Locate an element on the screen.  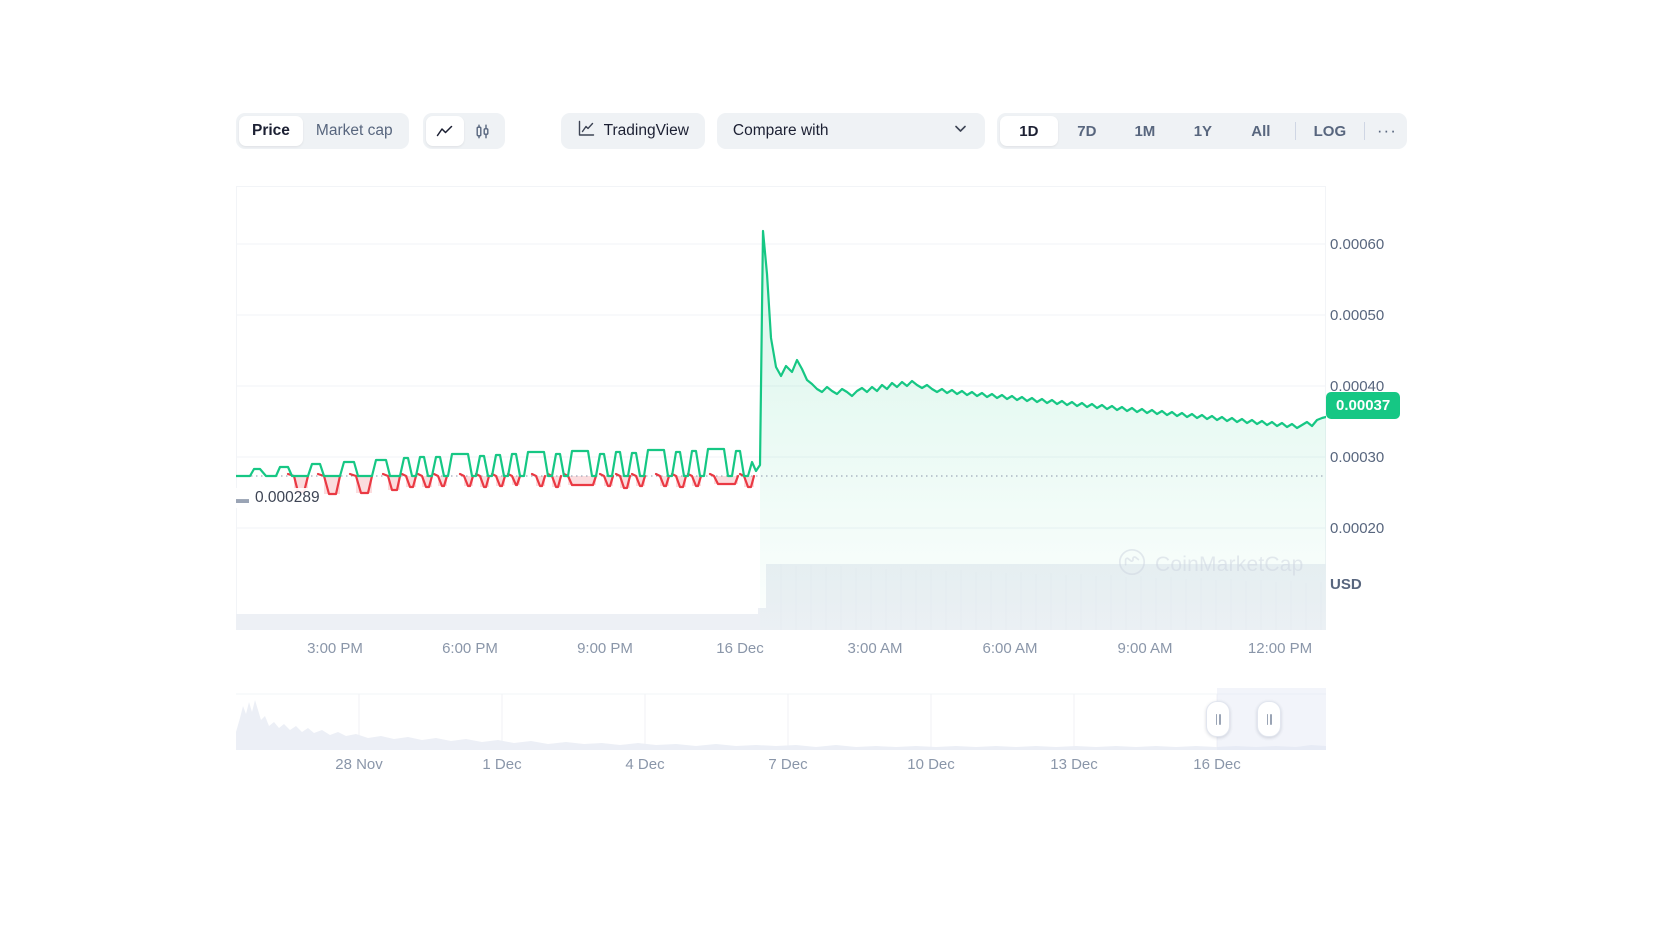
nav-tick-0: 28 Nov is located at coordinates (359, 764).